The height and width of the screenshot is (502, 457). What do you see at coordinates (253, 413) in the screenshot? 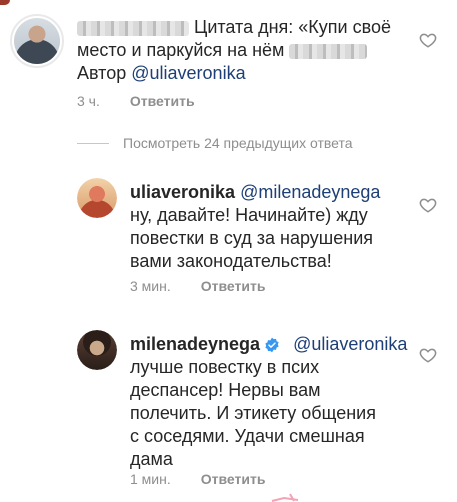
I see `reply-text-line: полечить. И этикету общения` at bounding box center [253, 413].